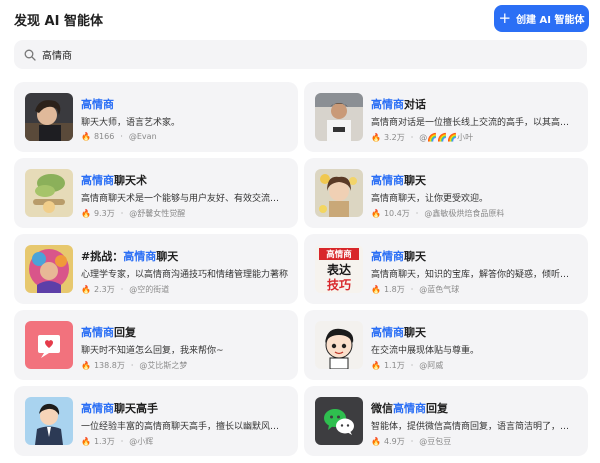 Image resolution: width=600 pixels, height=463 pixels. Describe the element at coordinates (156, 117) in the screenshot. I see `agent-card: 高情商 聊天大师，语言艺术家。 🔥 8166 · @Evan` at that location.